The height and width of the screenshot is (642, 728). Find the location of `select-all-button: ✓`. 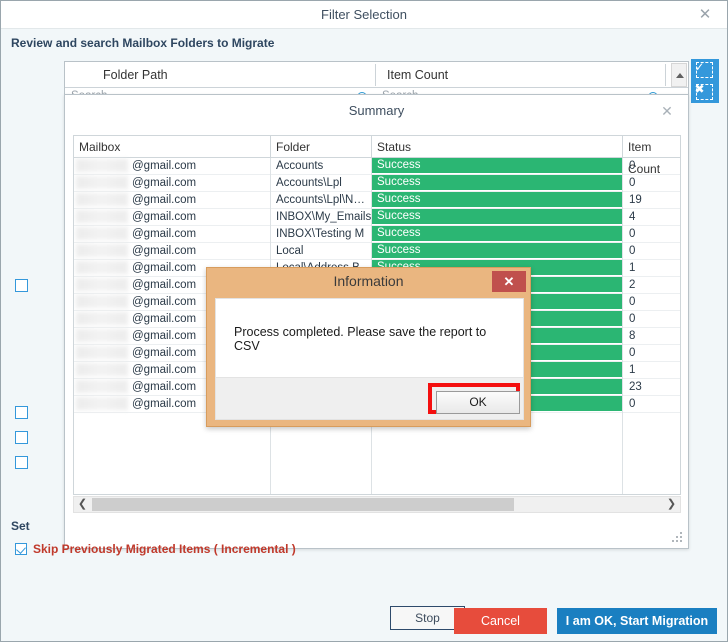

select-all-button: ✓ is located at coordinates (705, 70).